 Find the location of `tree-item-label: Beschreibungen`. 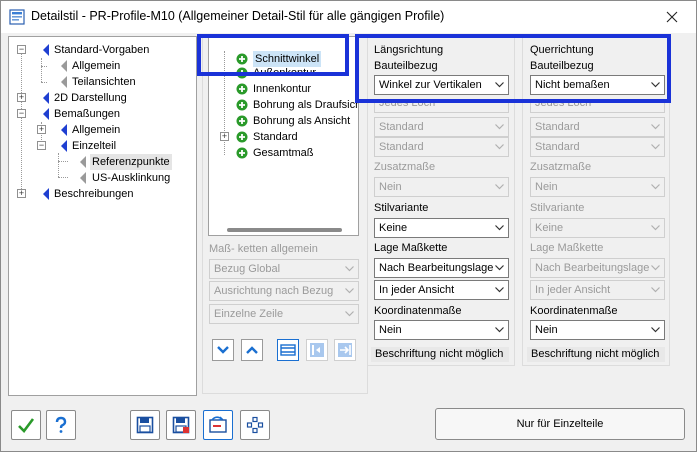

tree-item-label: Beschreibungen is located at coordinates (94, 194).